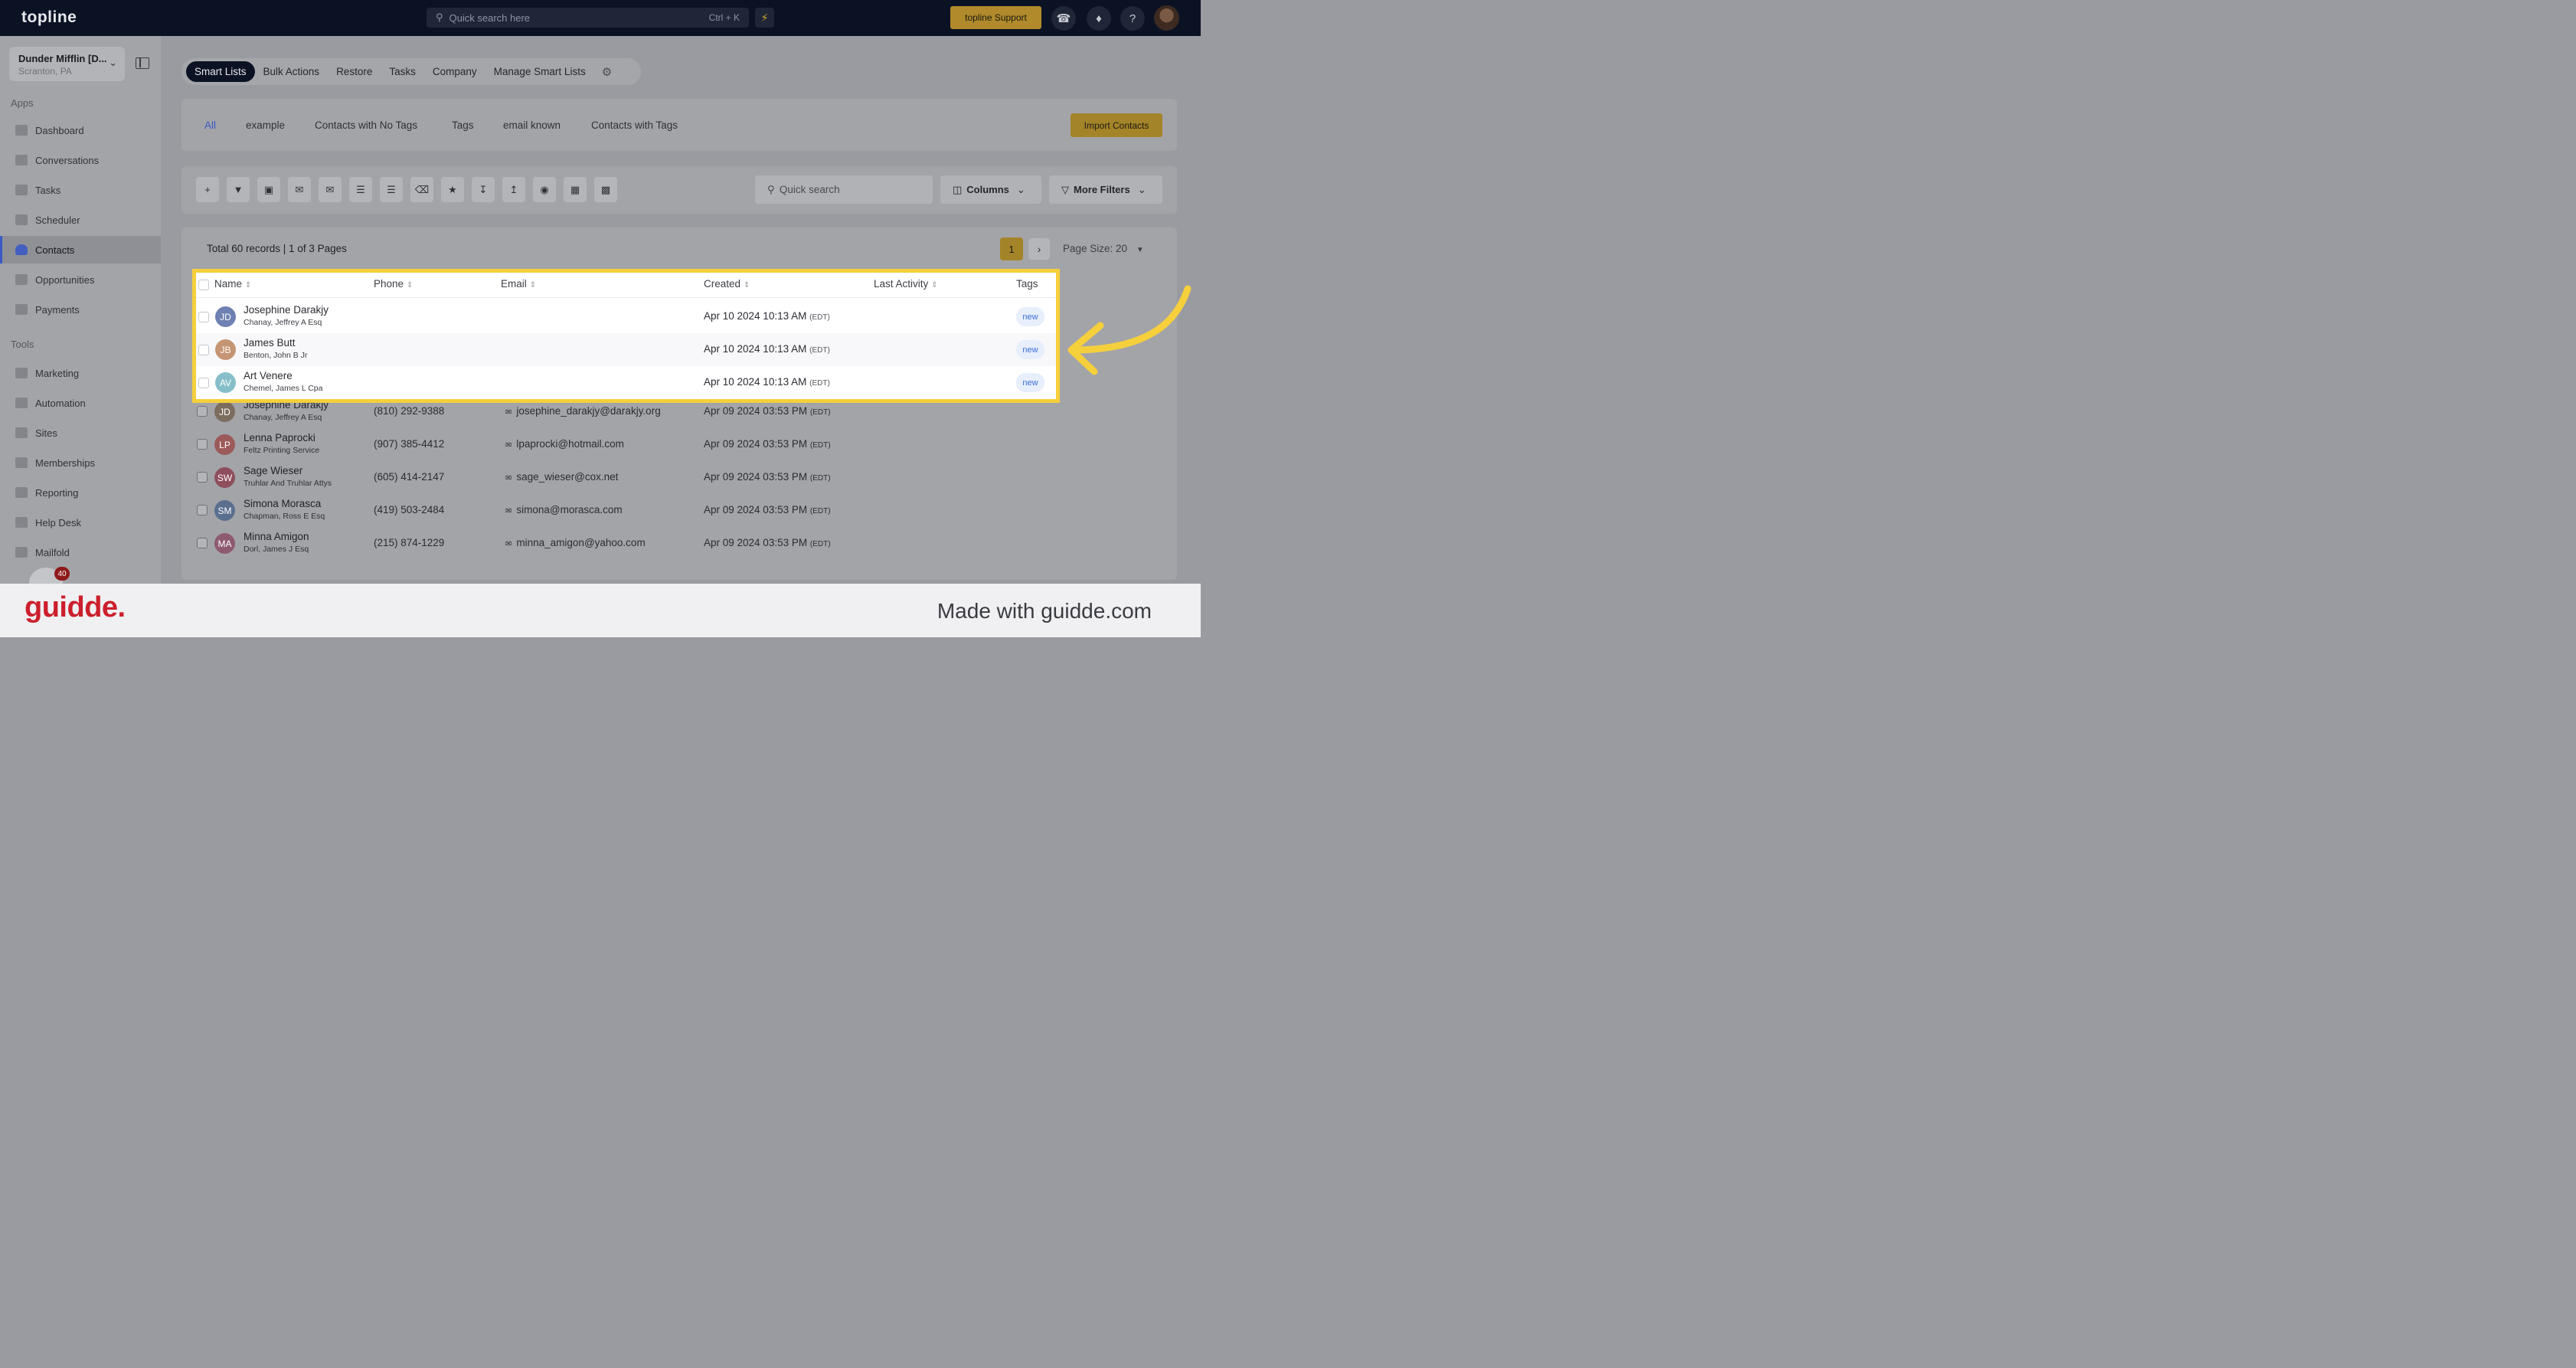 Image resolution: width=2576 pixels, height=1368 pixels. What do you see at coordinates (1166, 18) in the screenshot?
I see `user-avatar` at bounding box center [1166, 18].